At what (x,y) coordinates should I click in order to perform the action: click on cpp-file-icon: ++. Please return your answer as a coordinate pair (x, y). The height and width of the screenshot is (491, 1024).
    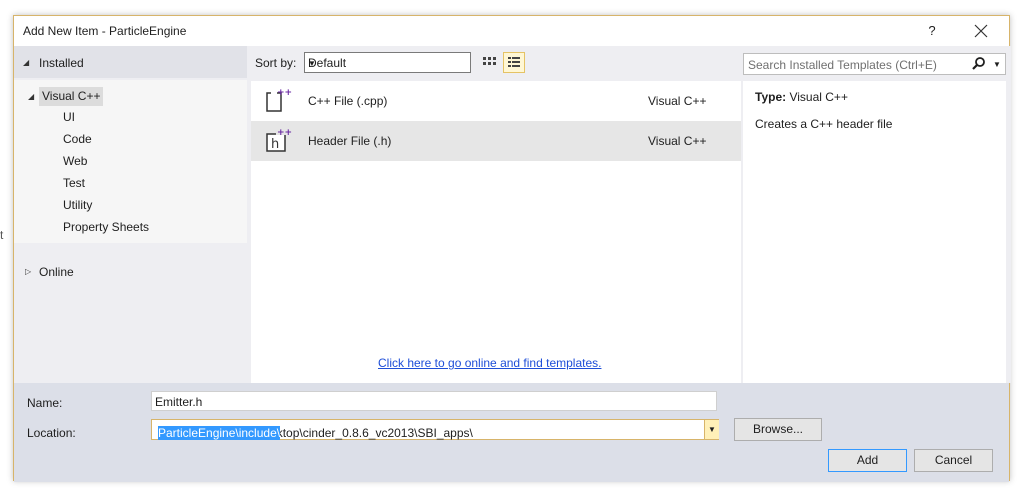
    Looking at the image, I should click on (279, 101).